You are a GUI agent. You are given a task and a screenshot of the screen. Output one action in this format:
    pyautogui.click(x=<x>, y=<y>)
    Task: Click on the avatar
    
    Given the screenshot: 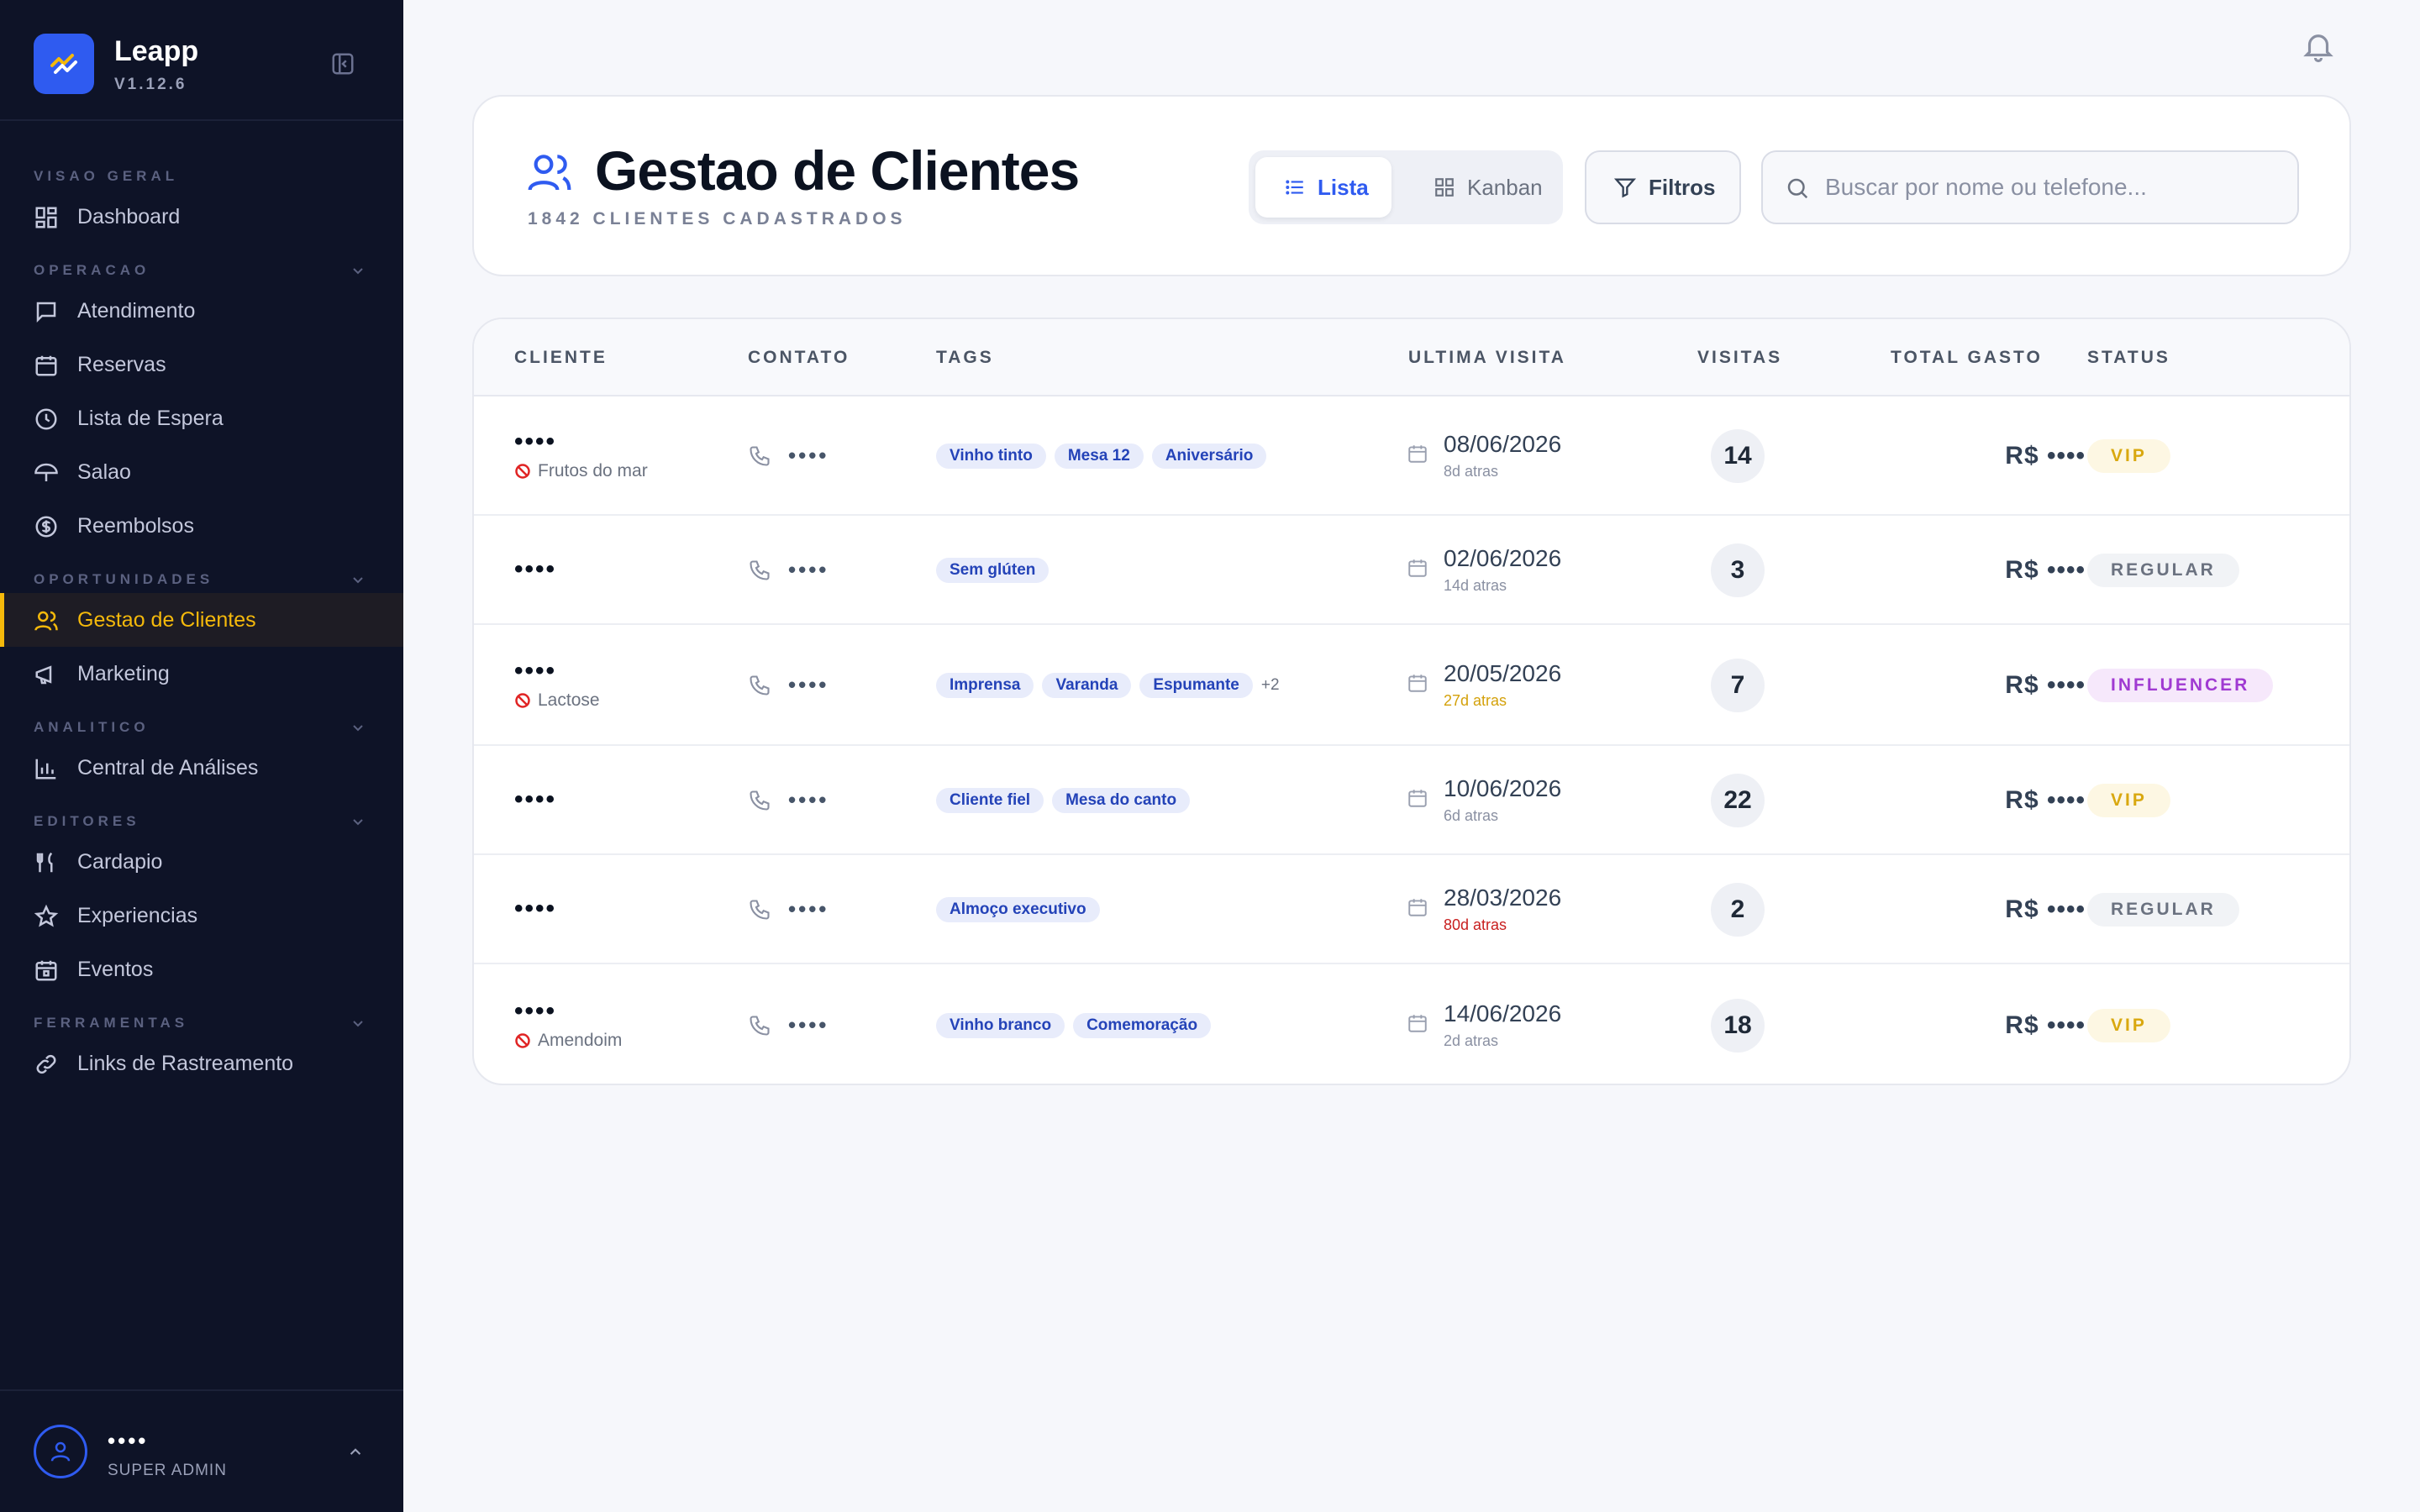 What is the action you would take?
    pyautogui.click(x=60, y=1451)
    